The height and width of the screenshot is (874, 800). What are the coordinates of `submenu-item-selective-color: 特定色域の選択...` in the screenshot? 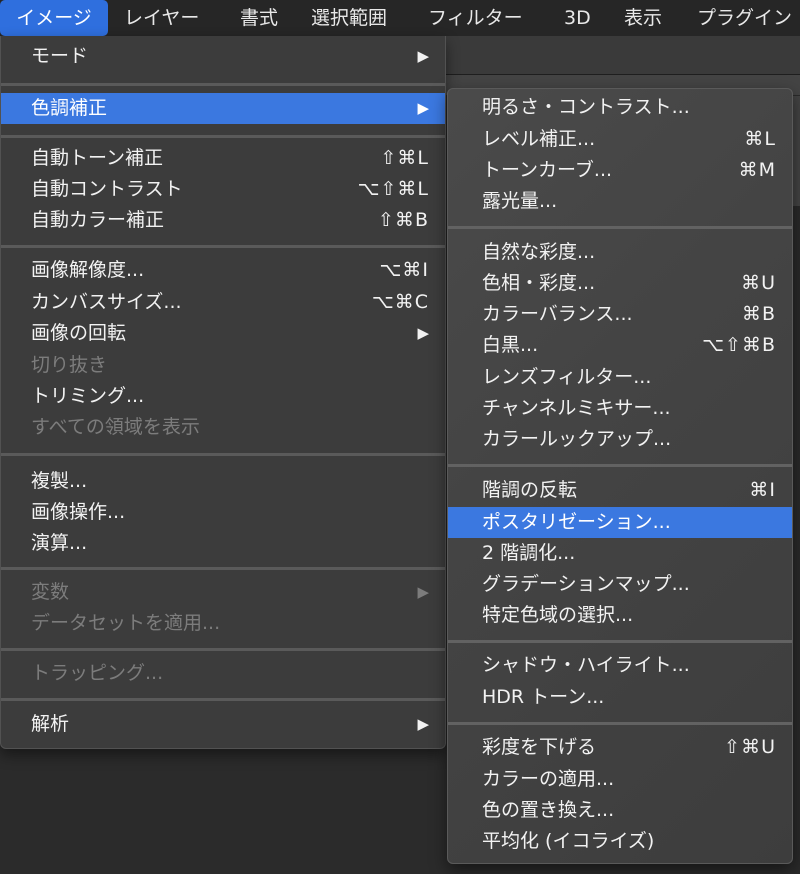 It's located at (620, 615).